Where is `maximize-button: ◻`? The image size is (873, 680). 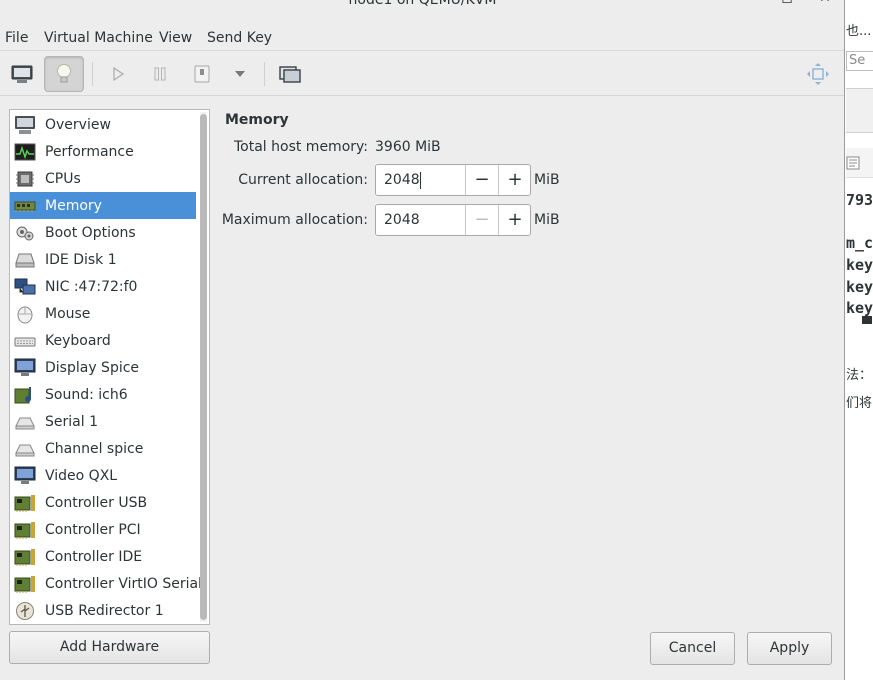
maximize-button: ◻ is located at coordinates (787, 5).